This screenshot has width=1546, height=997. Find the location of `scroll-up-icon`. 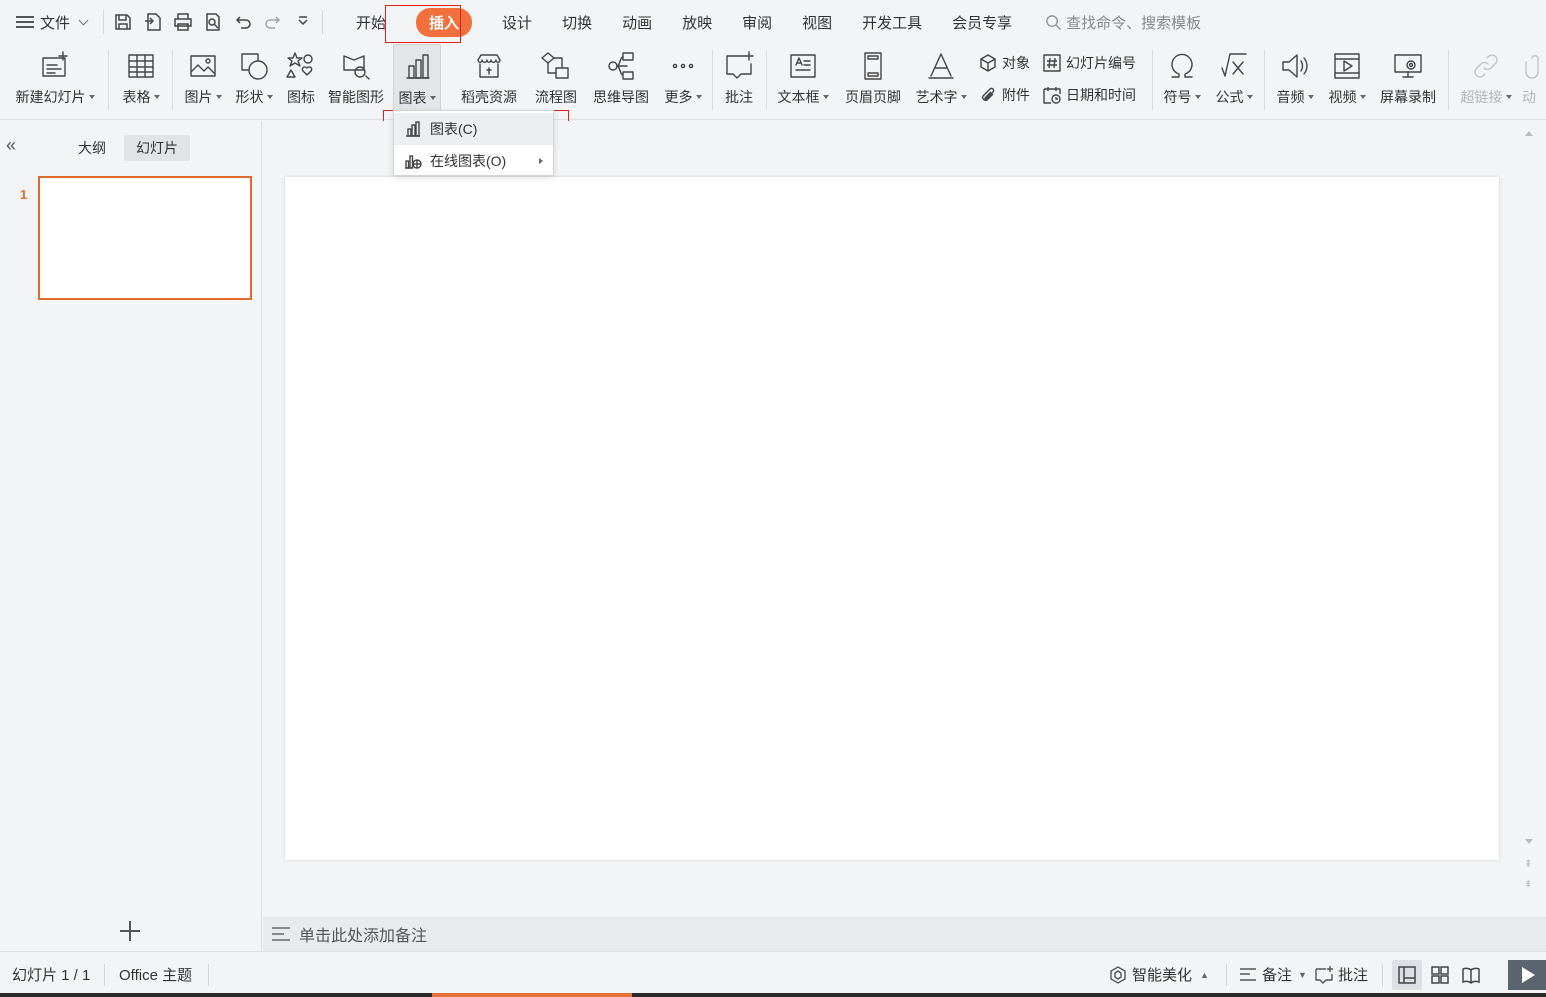

scroll-up-icon is located at coordinates (1529, 133).